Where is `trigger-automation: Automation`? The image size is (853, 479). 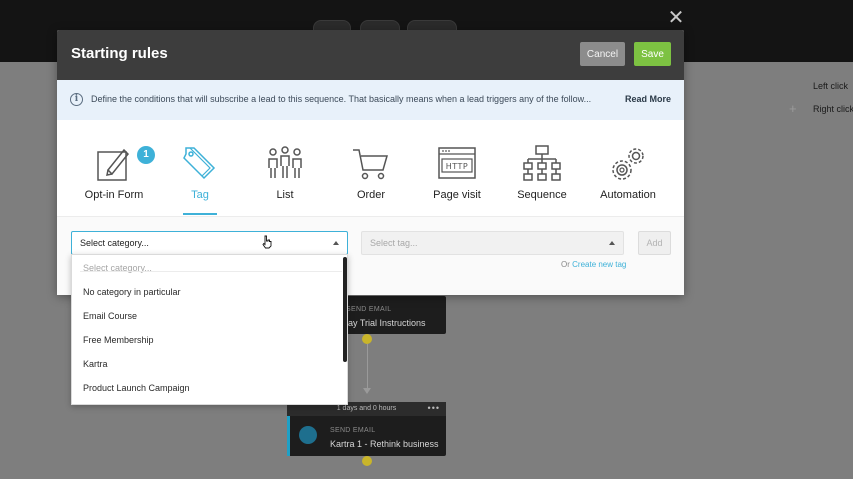 trigger-automation: Automation is located at coordinates (628, 168).